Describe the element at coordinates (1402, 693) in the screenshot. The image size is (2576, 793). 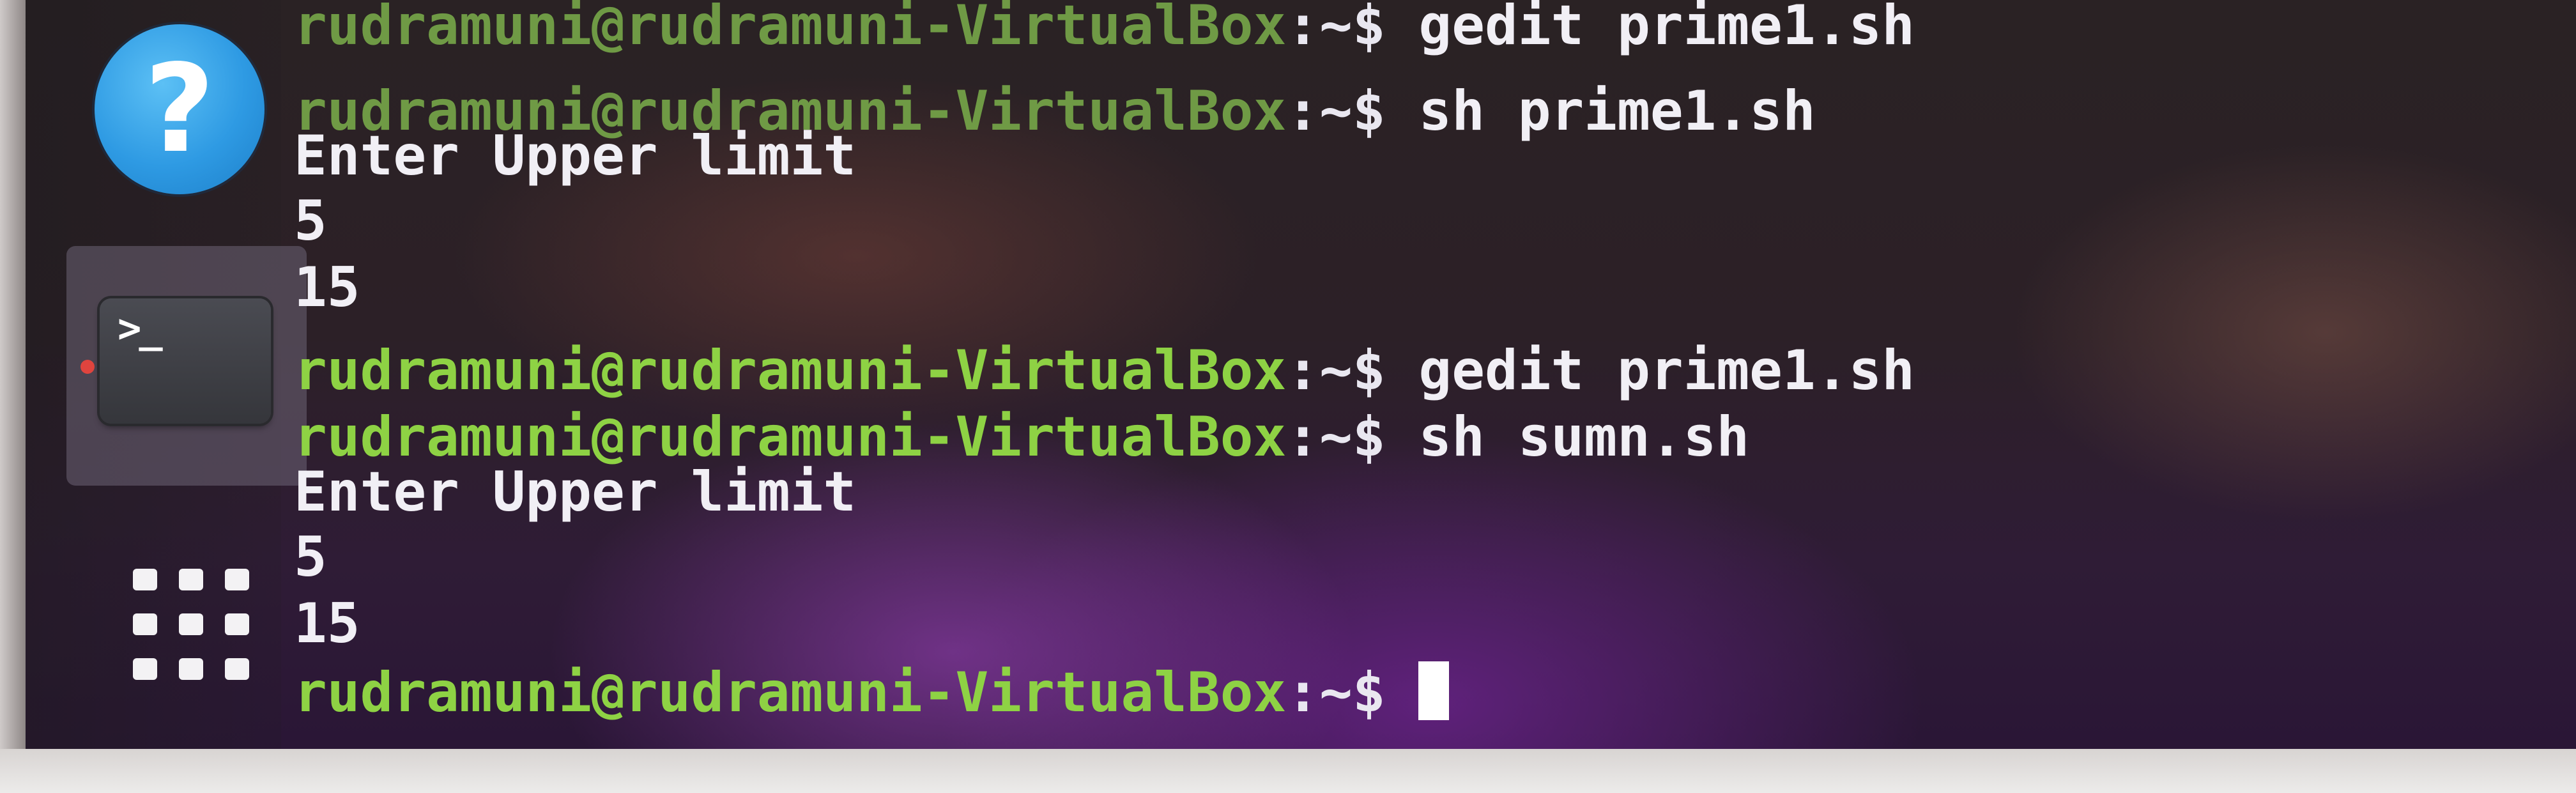
I see `command-text` at that location.